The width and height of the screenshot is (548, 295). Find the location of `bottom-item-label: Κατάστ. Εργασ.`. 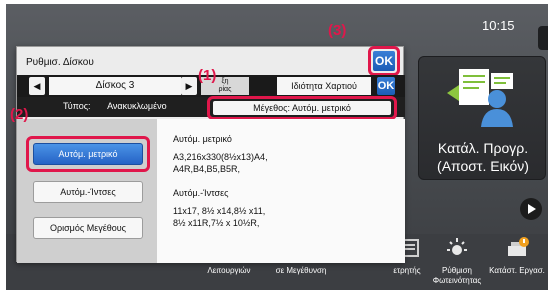

bottom-item-label: Κατάστ. Εργασ. is located at coordinates (517, 270).